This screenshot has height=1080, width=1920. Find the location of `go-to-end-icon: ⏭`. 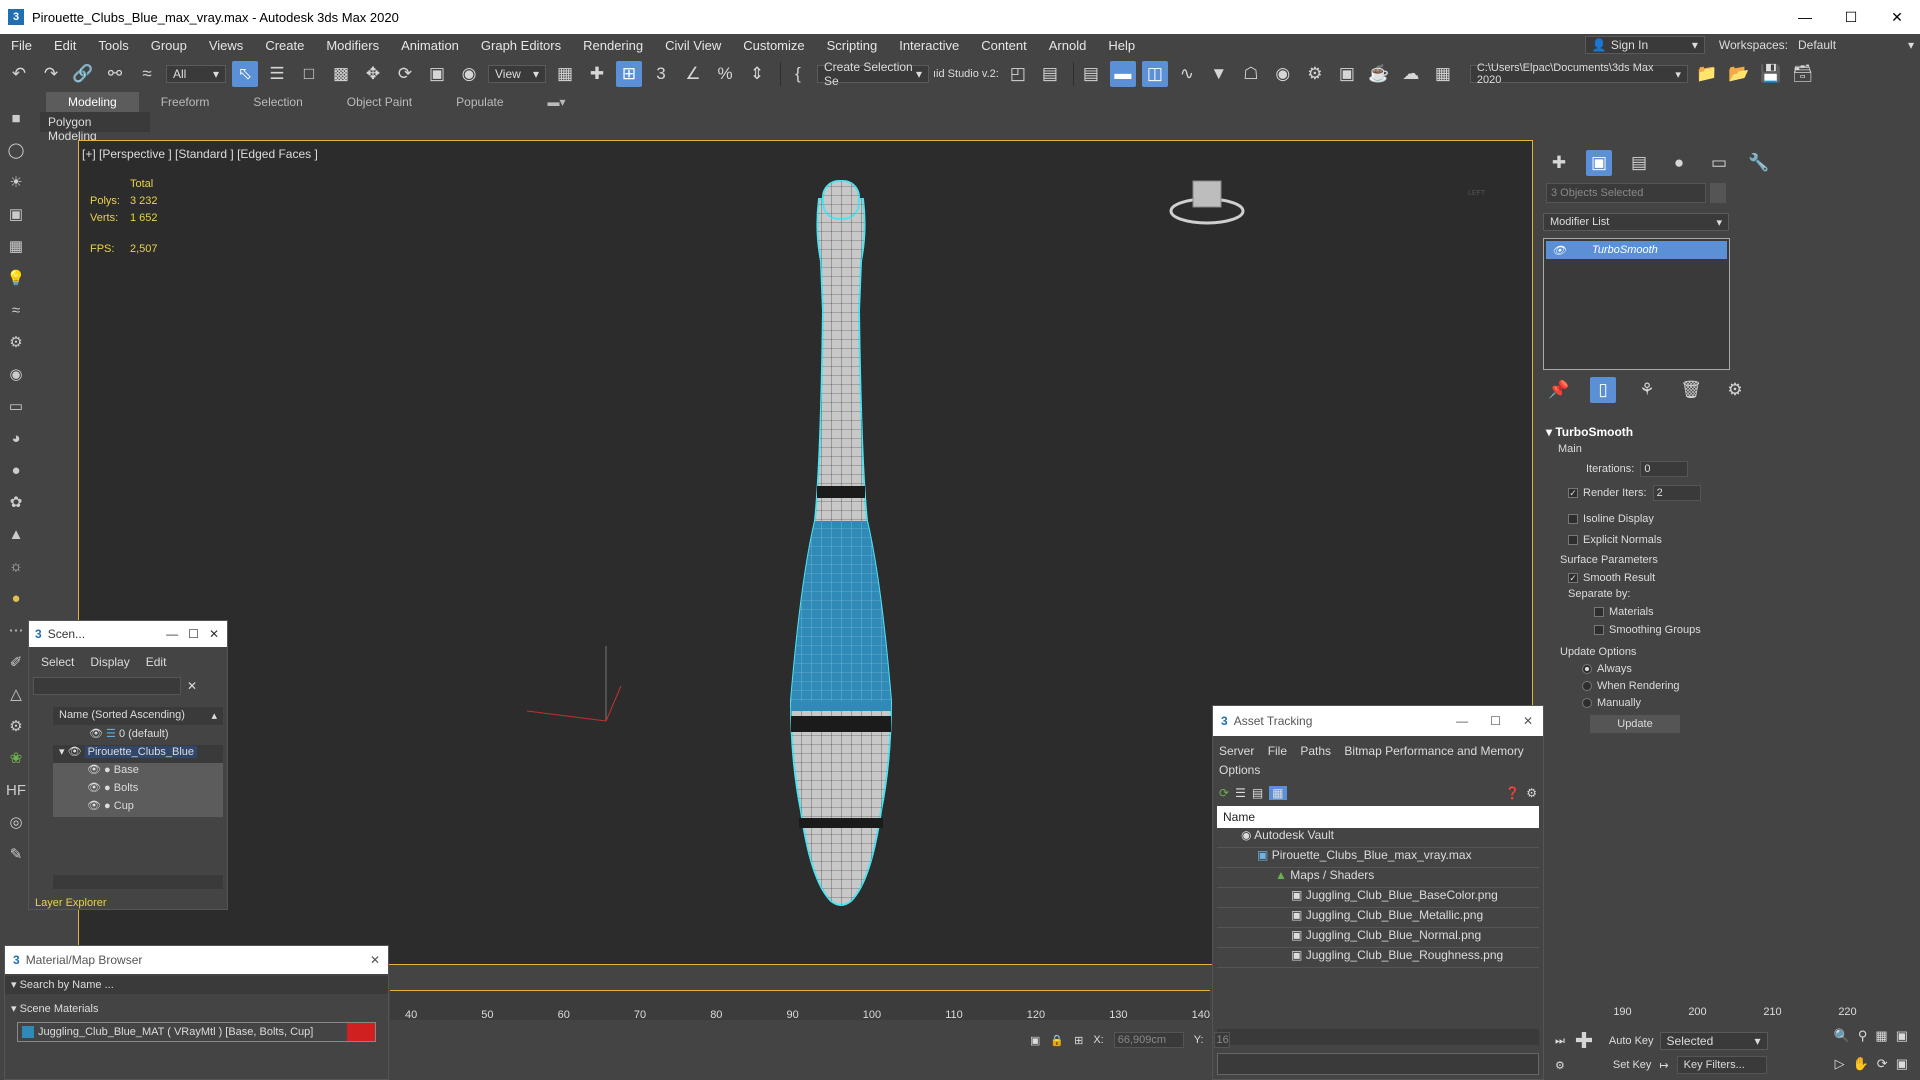

go-to-end-icon: ⏭ is located at coordinates (1560, 1041).